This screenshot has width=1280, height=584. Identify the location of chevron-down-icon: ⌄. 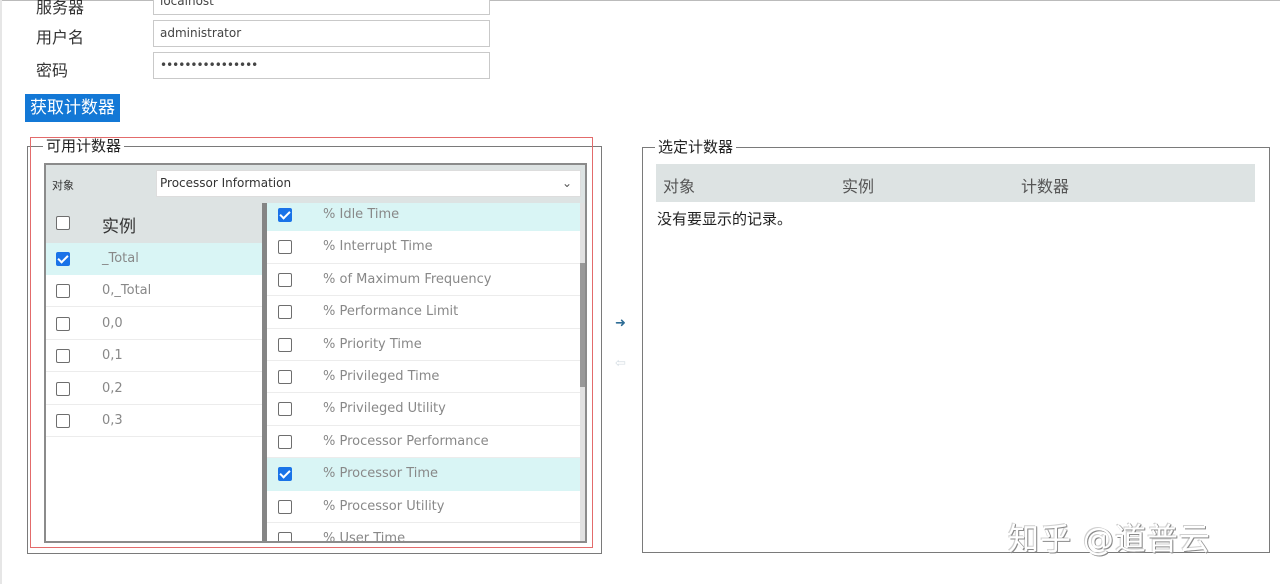
(566, 183).